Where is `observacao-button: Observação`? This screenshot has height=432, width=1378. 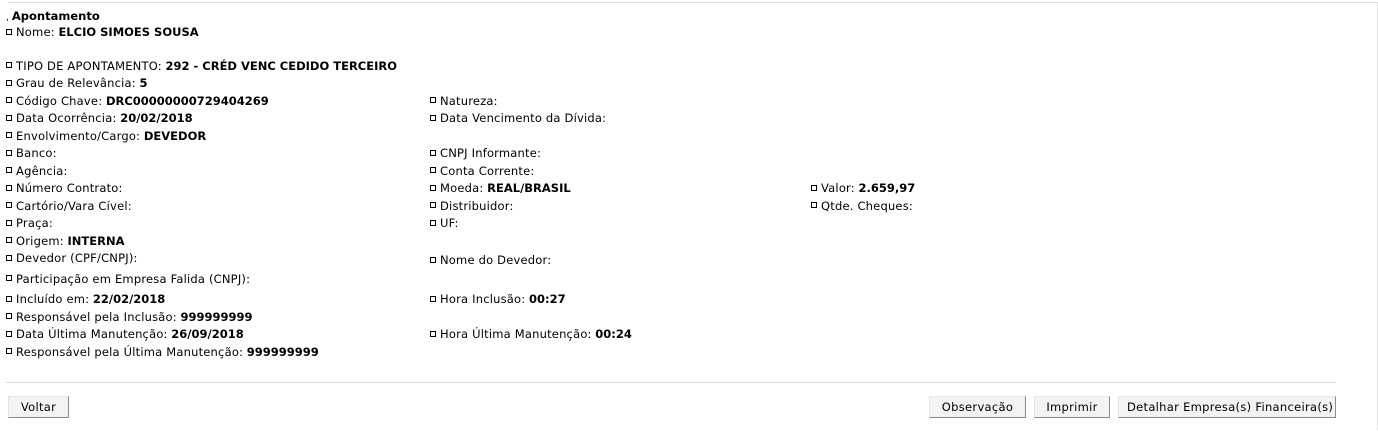 observacao-button: Observação is located at coordinates (977, 407).